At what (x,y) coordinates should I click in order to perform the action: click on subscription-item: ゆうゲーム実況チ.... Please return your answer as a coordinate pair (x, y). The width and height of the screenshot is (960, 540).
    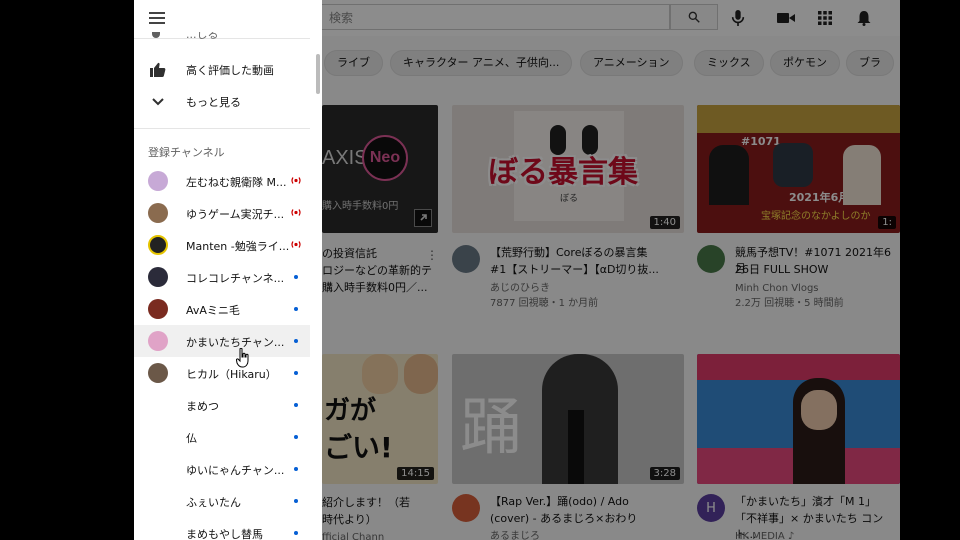
    Looking at the image, I should click on (222, 213).